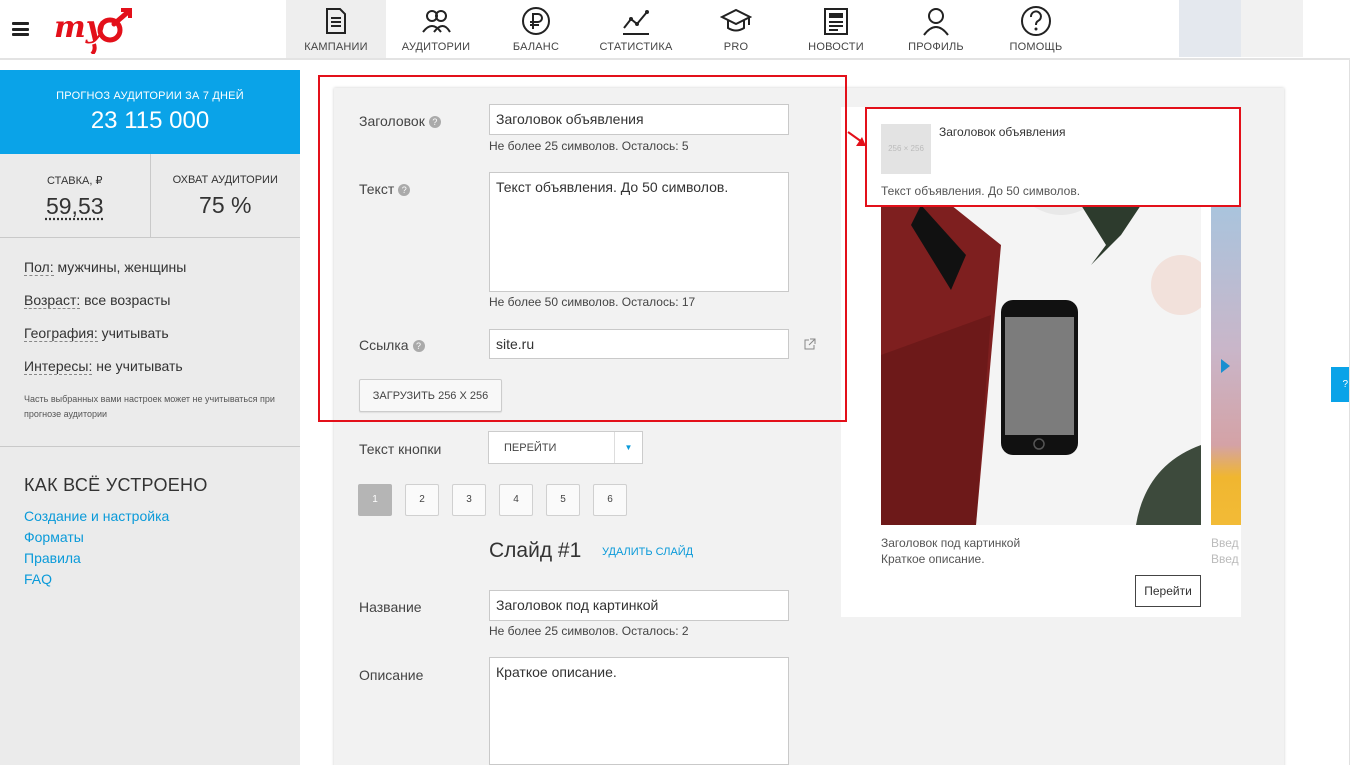 Image resolution: width=1350 pixels, height=765 pixels. I want to click on slide-tab-4: 4, so click(516, 500).